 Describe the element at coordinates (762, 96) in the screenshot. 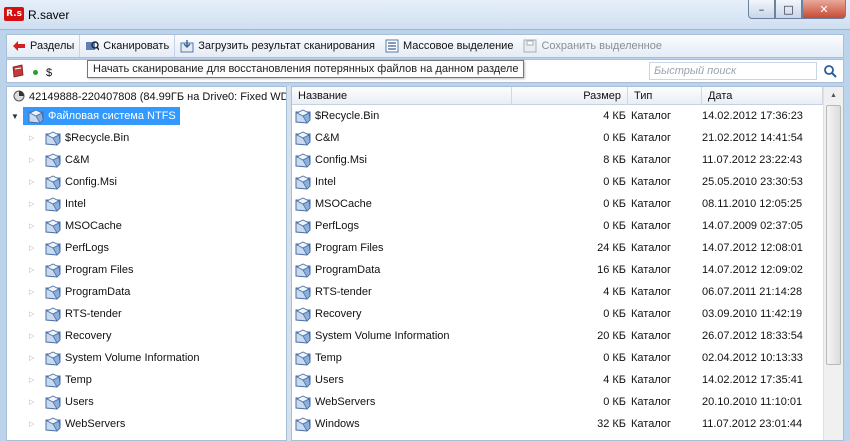

I see `column-header-date: Дата` at that location.